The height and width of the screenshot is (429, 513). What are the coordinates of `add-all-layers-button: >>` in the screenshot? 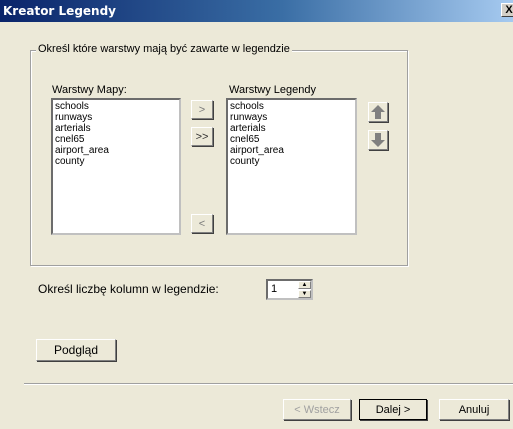 It's located at (202, 136).